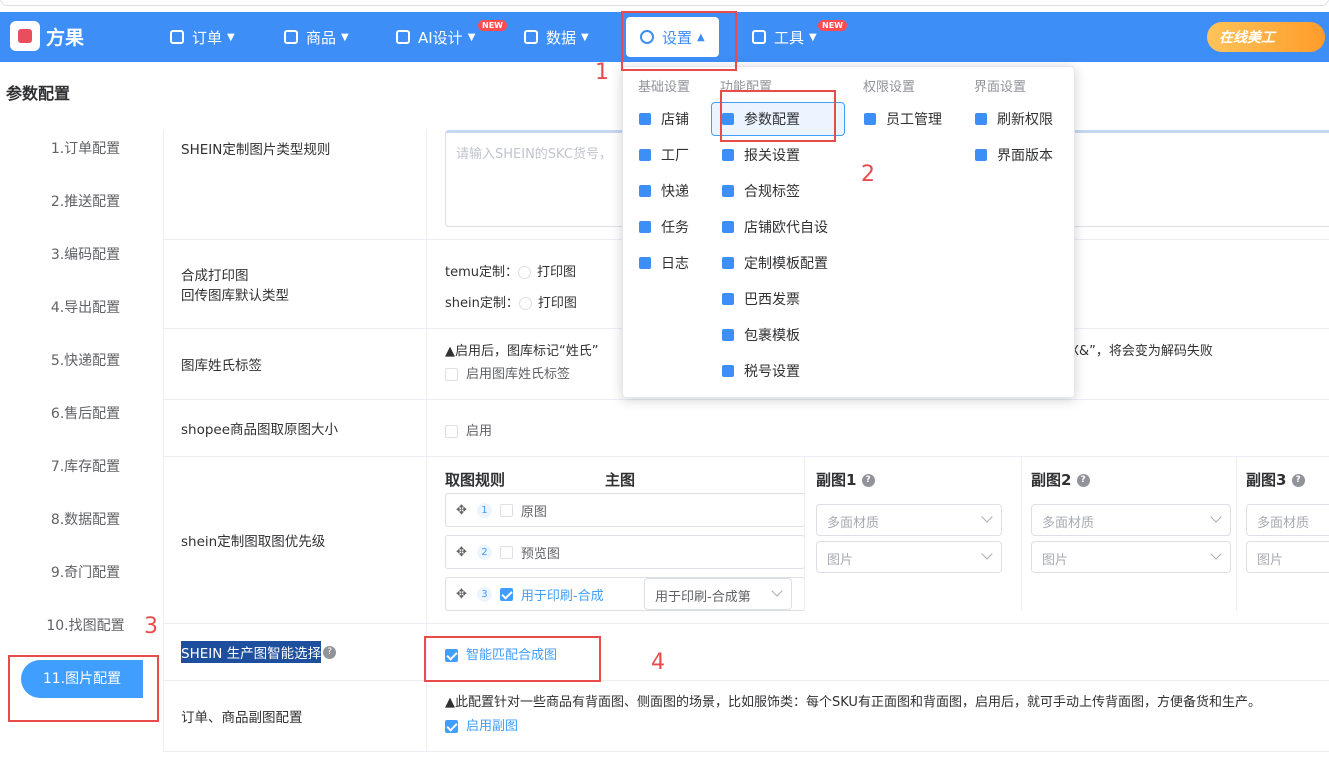 Image resolution: width=1329 pixels, height=764 pixels. I want to click on shopee-checkbox: 启用, so click(468, 429).